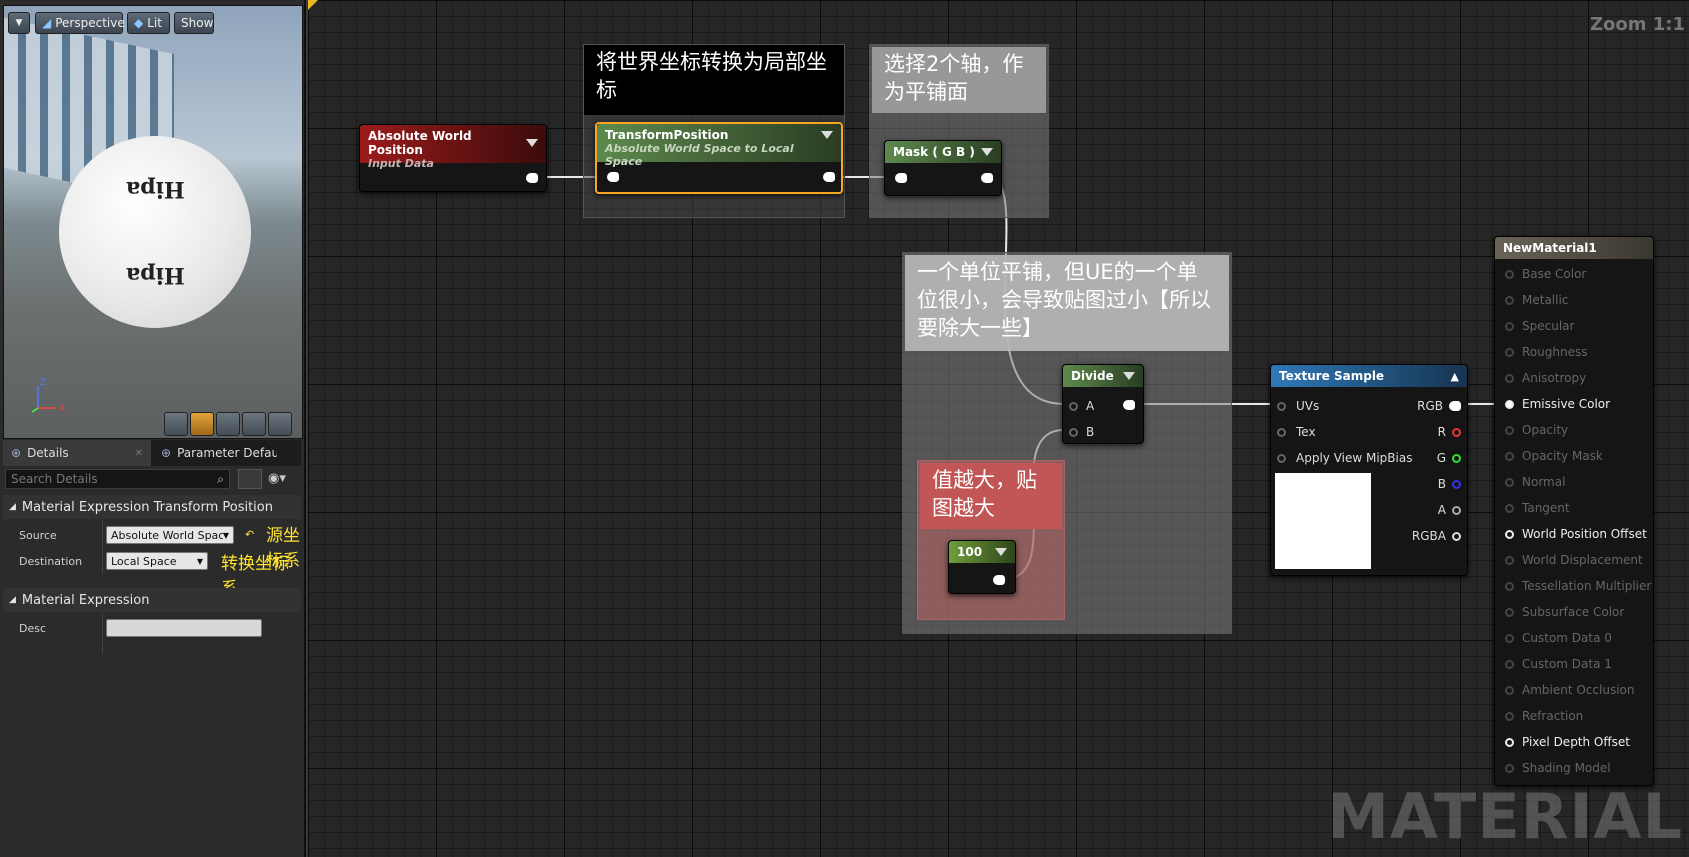 This screenshot has width=1689, height=857. I want to click on tab-details: ⊕ Details ✕, so click(77, 453).